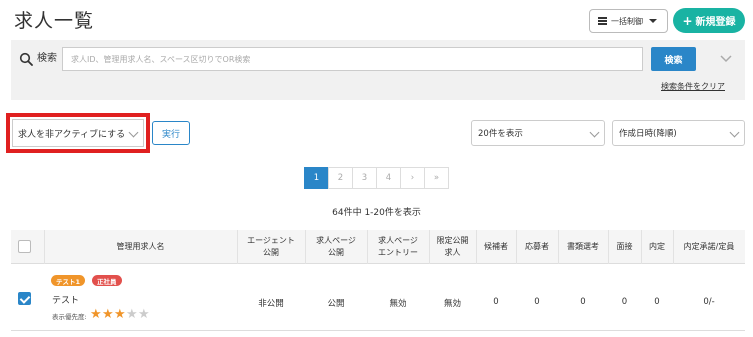 The width and height of the screenshot is (753, 337). Describe the element at coordinates (54, 21) in the screenshot. I see `page-title: 求人一覧` at that location.